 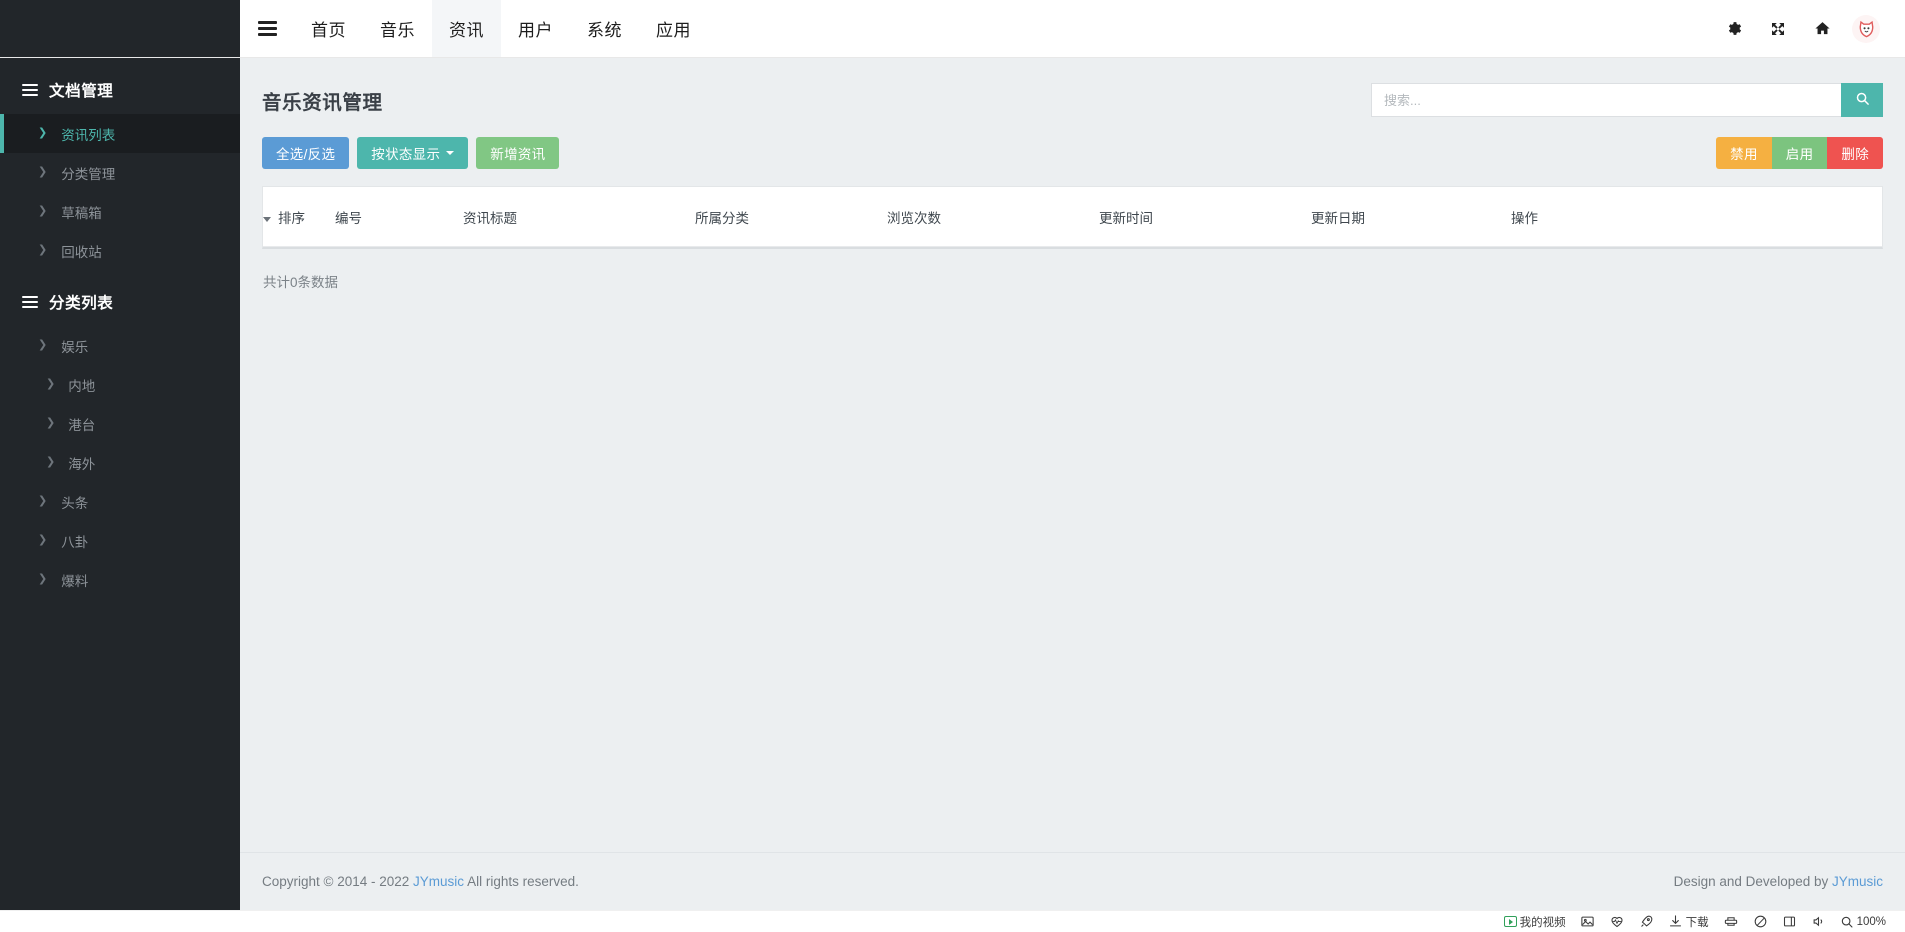 I want to click on design-credit-text: Design and Developed by JYmusic, so click(x=1778, y=881).